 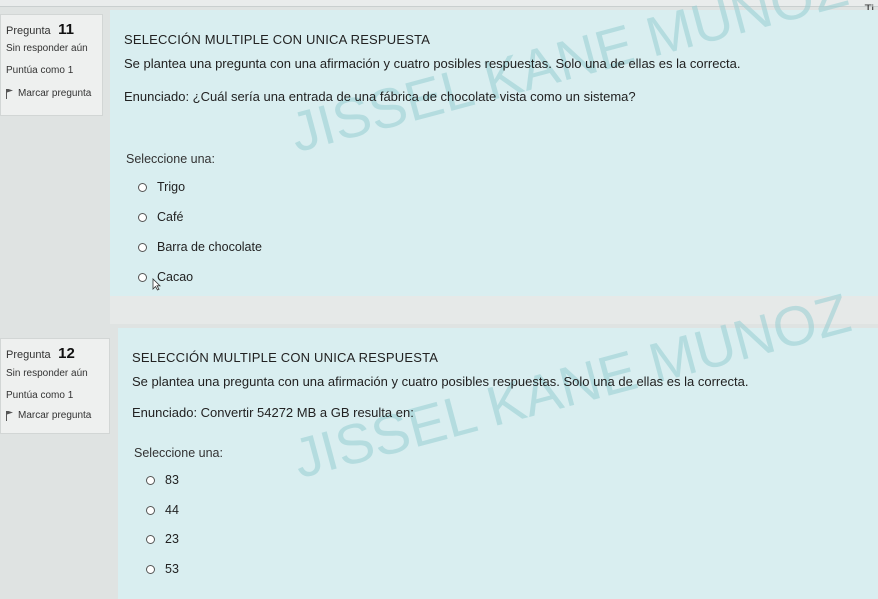 I want to click on answer-option-cafe: Café, so click(x=160, y=217).